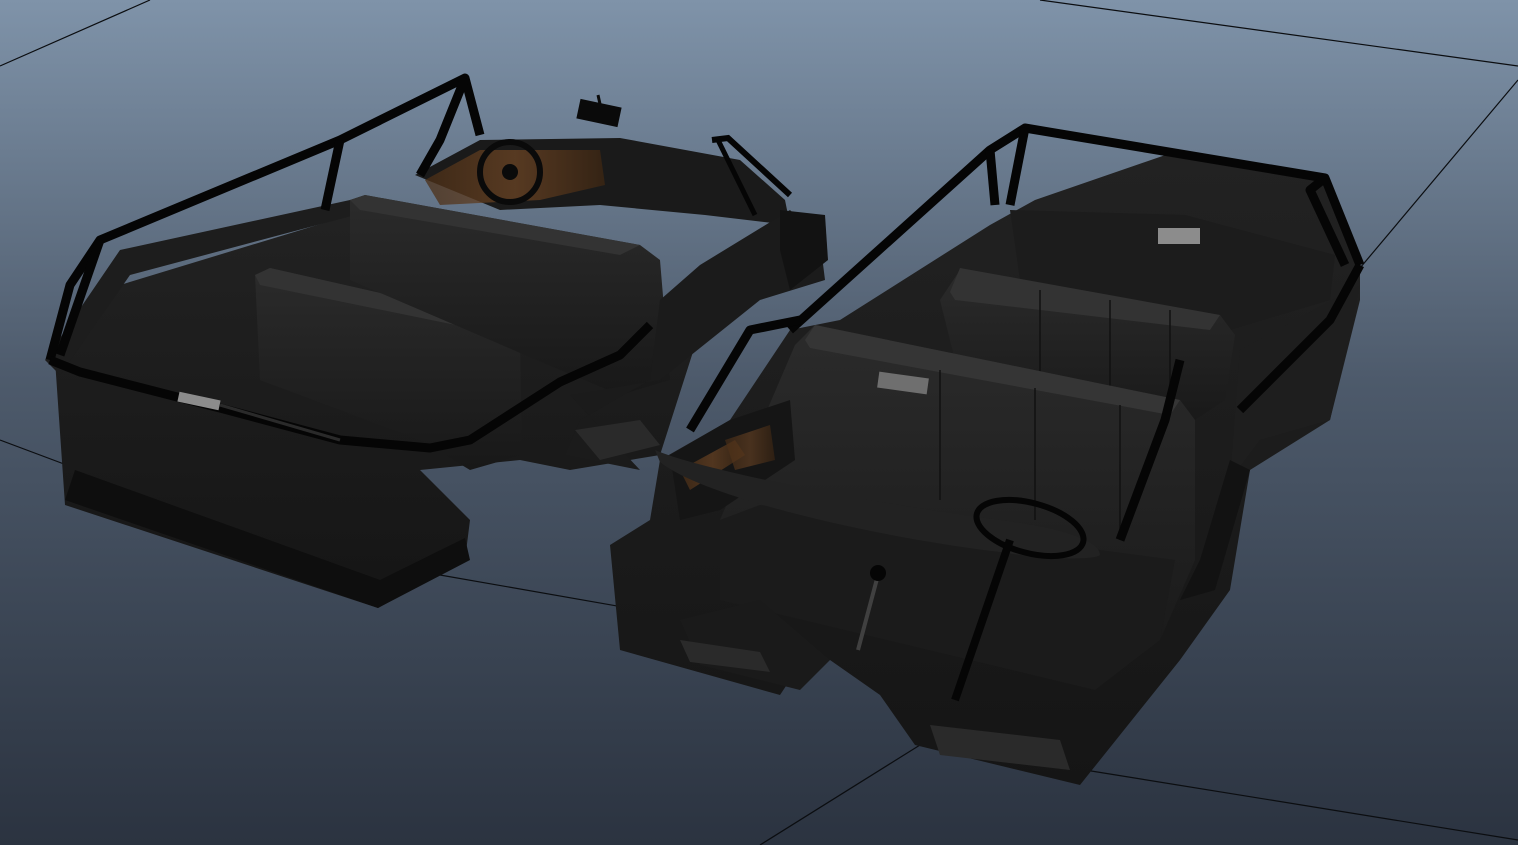 This screenshot has height=845, width=1518. Describe the element at coordinates (1179, 236) in the screenshot. I see `right-latch` at that location.